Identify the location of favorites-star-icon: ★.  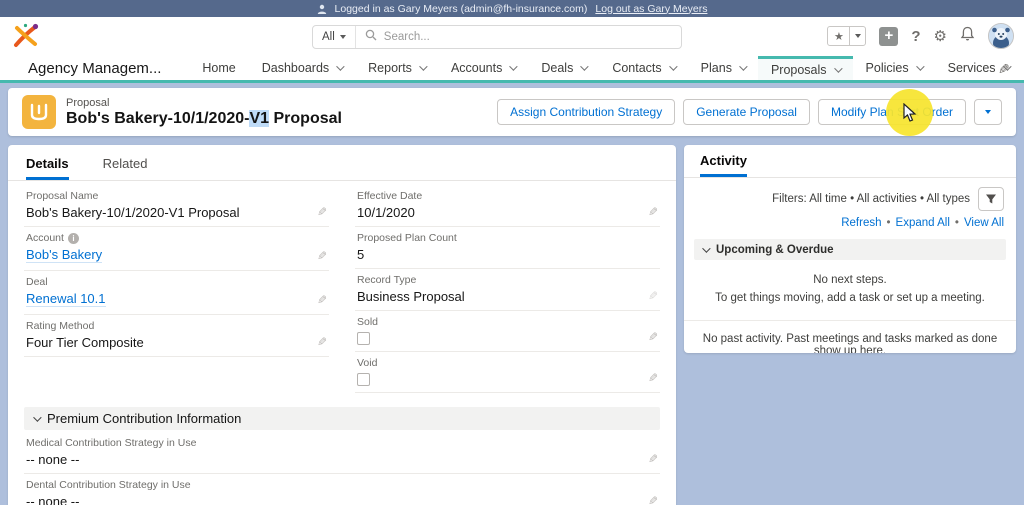
(839, 36).